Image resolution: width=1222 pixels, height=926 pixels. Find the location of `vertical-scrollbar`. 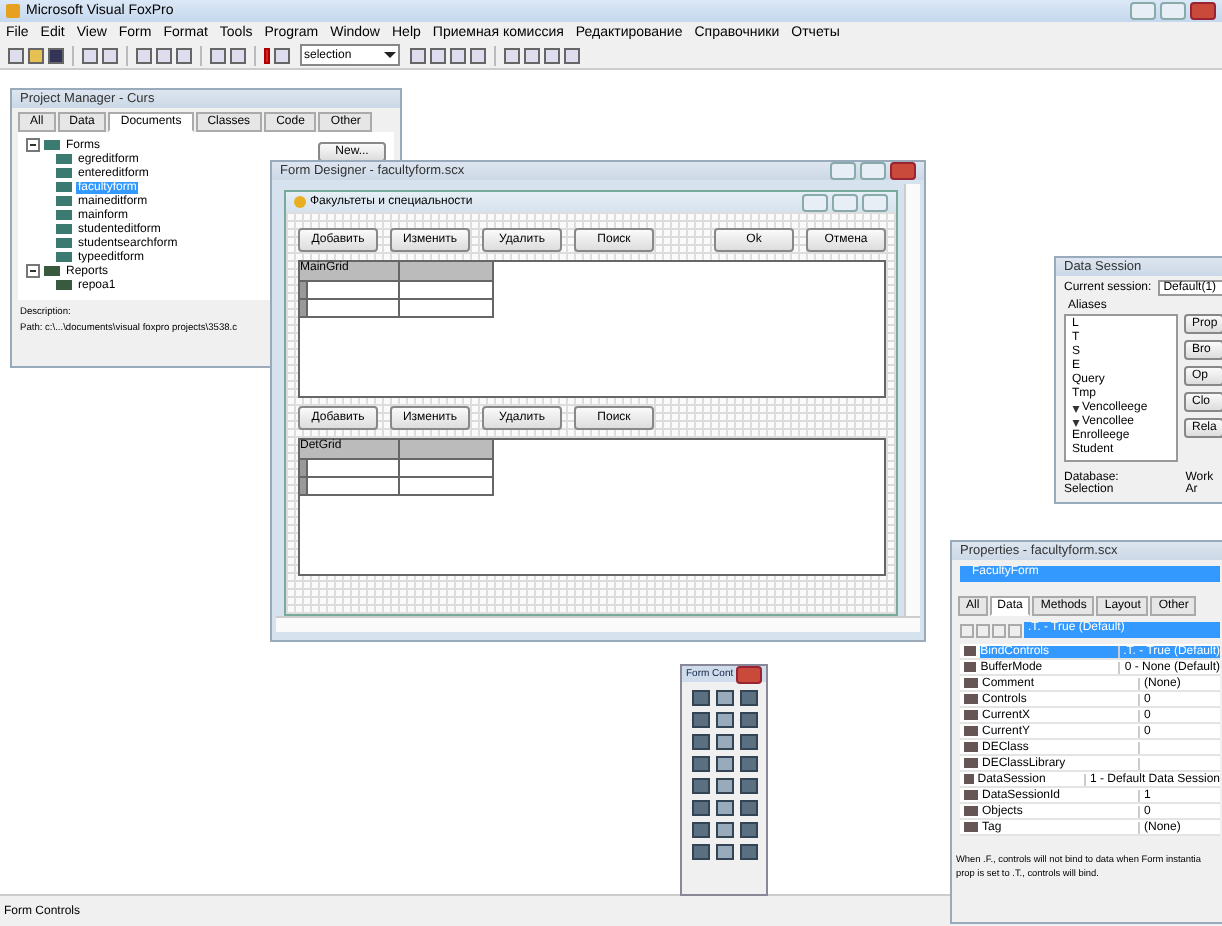

vertical-scrollbar is located at coordinates (912, 400).